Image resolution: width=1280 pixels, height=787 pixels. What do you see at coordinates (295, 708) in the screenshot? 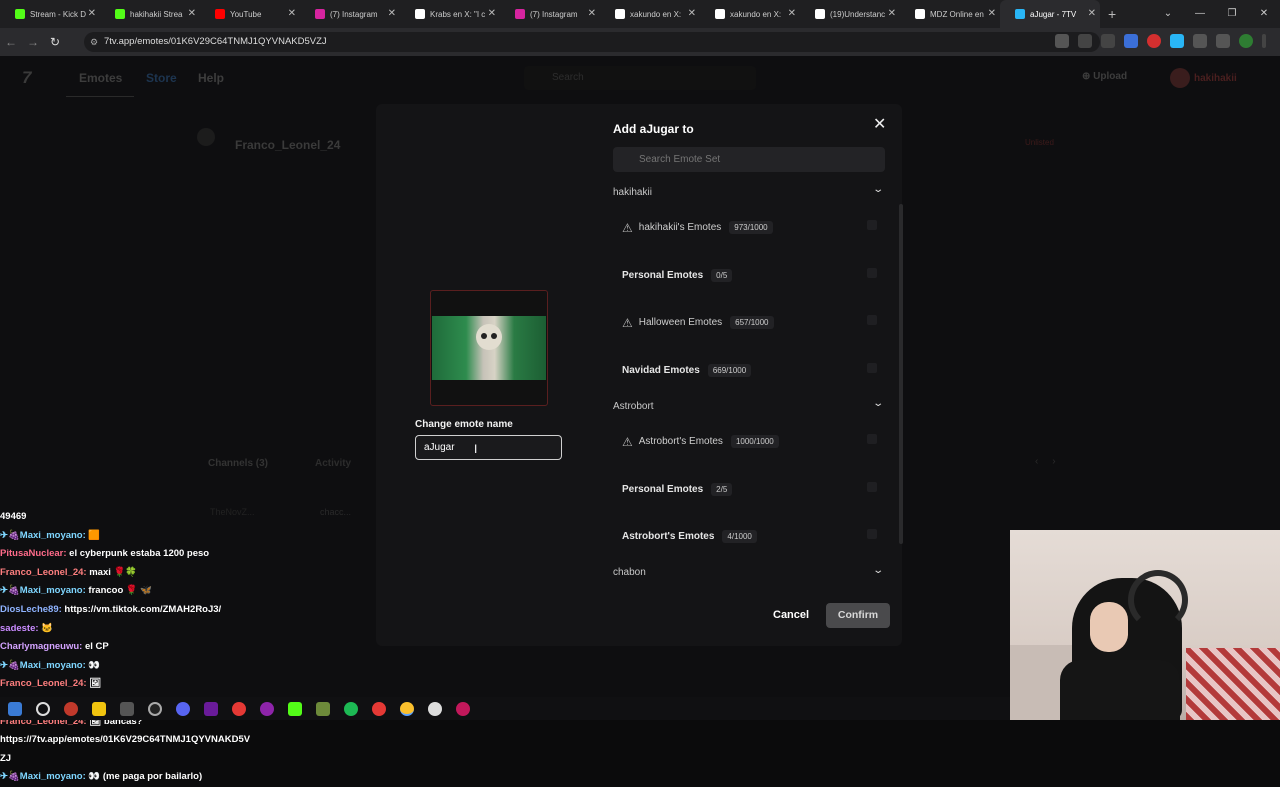
I see `kick-icon` at bounding box center [295, 708].